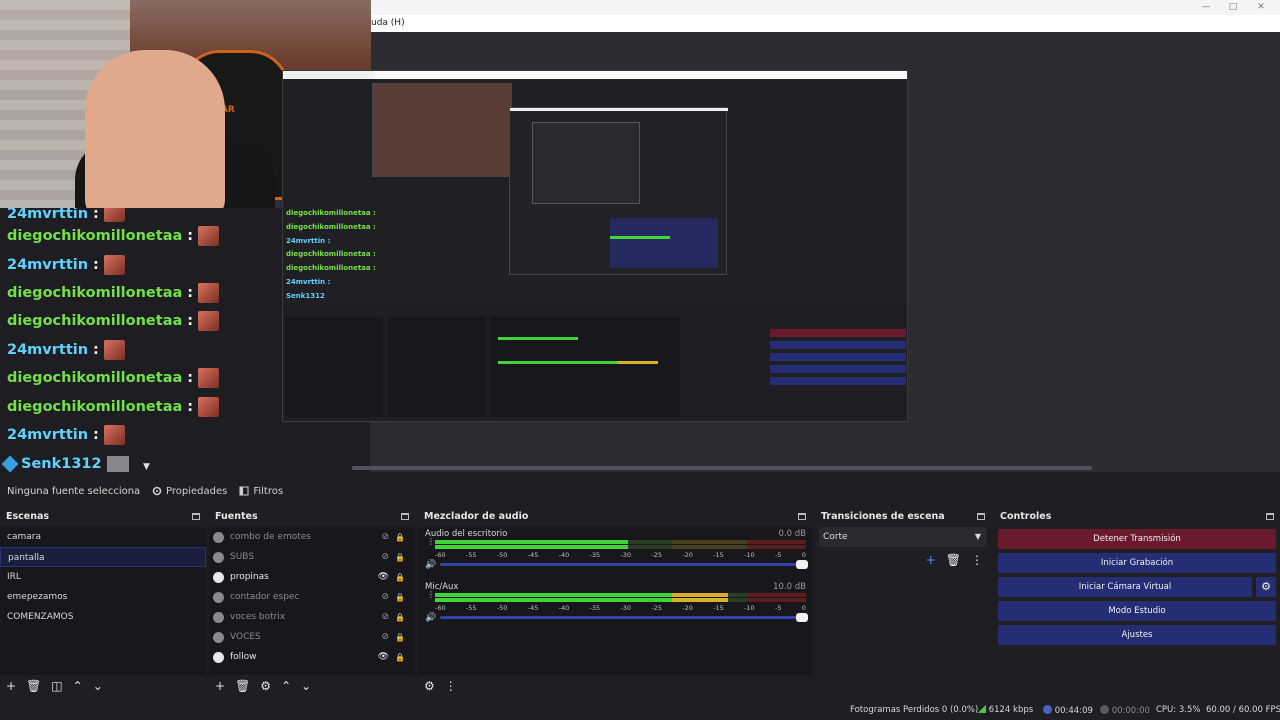 The image size is (1280, 720). I want to click on source-item: contador espec ⊘ 🔒, so click(312, 597).